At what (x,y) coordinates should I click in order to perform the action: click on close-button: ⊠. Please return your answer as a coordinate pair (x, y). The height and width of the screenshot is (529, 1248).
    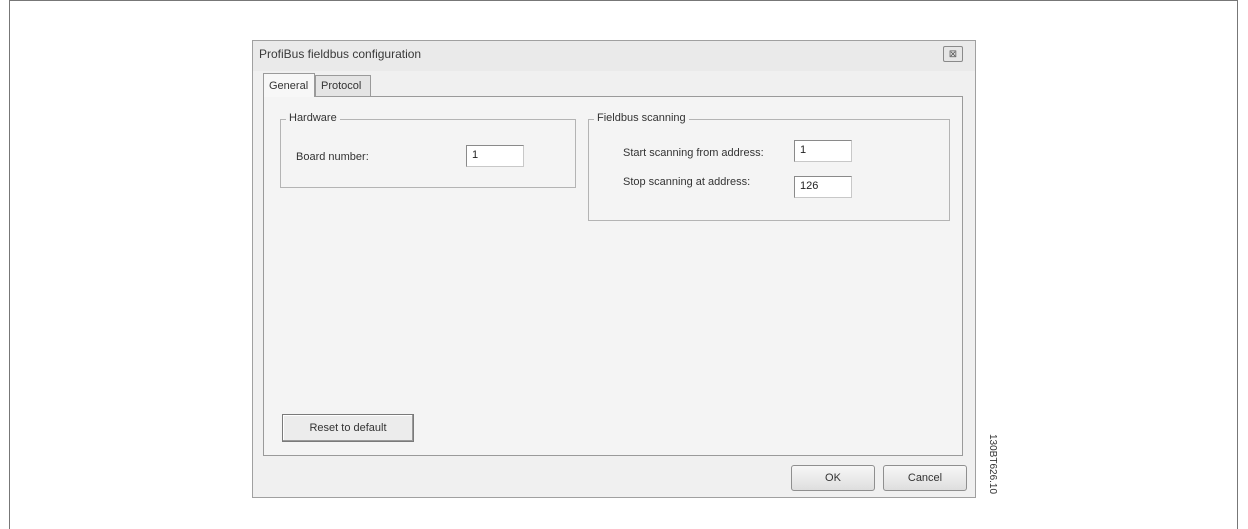
    Looking at the image, I should click on (953, 54).